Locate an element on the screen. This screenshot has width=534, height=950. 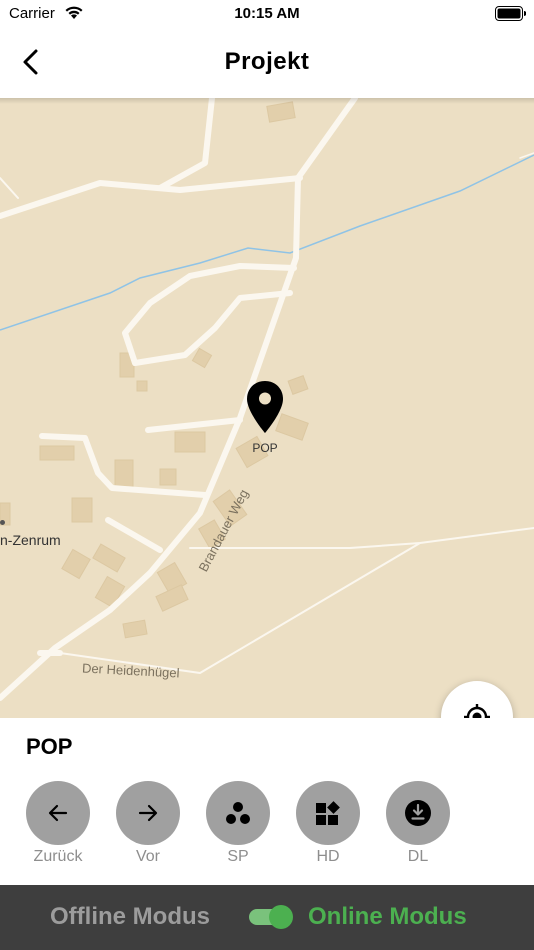
offline-mode-label: Offline Modus is located at coordinates (130, 917).